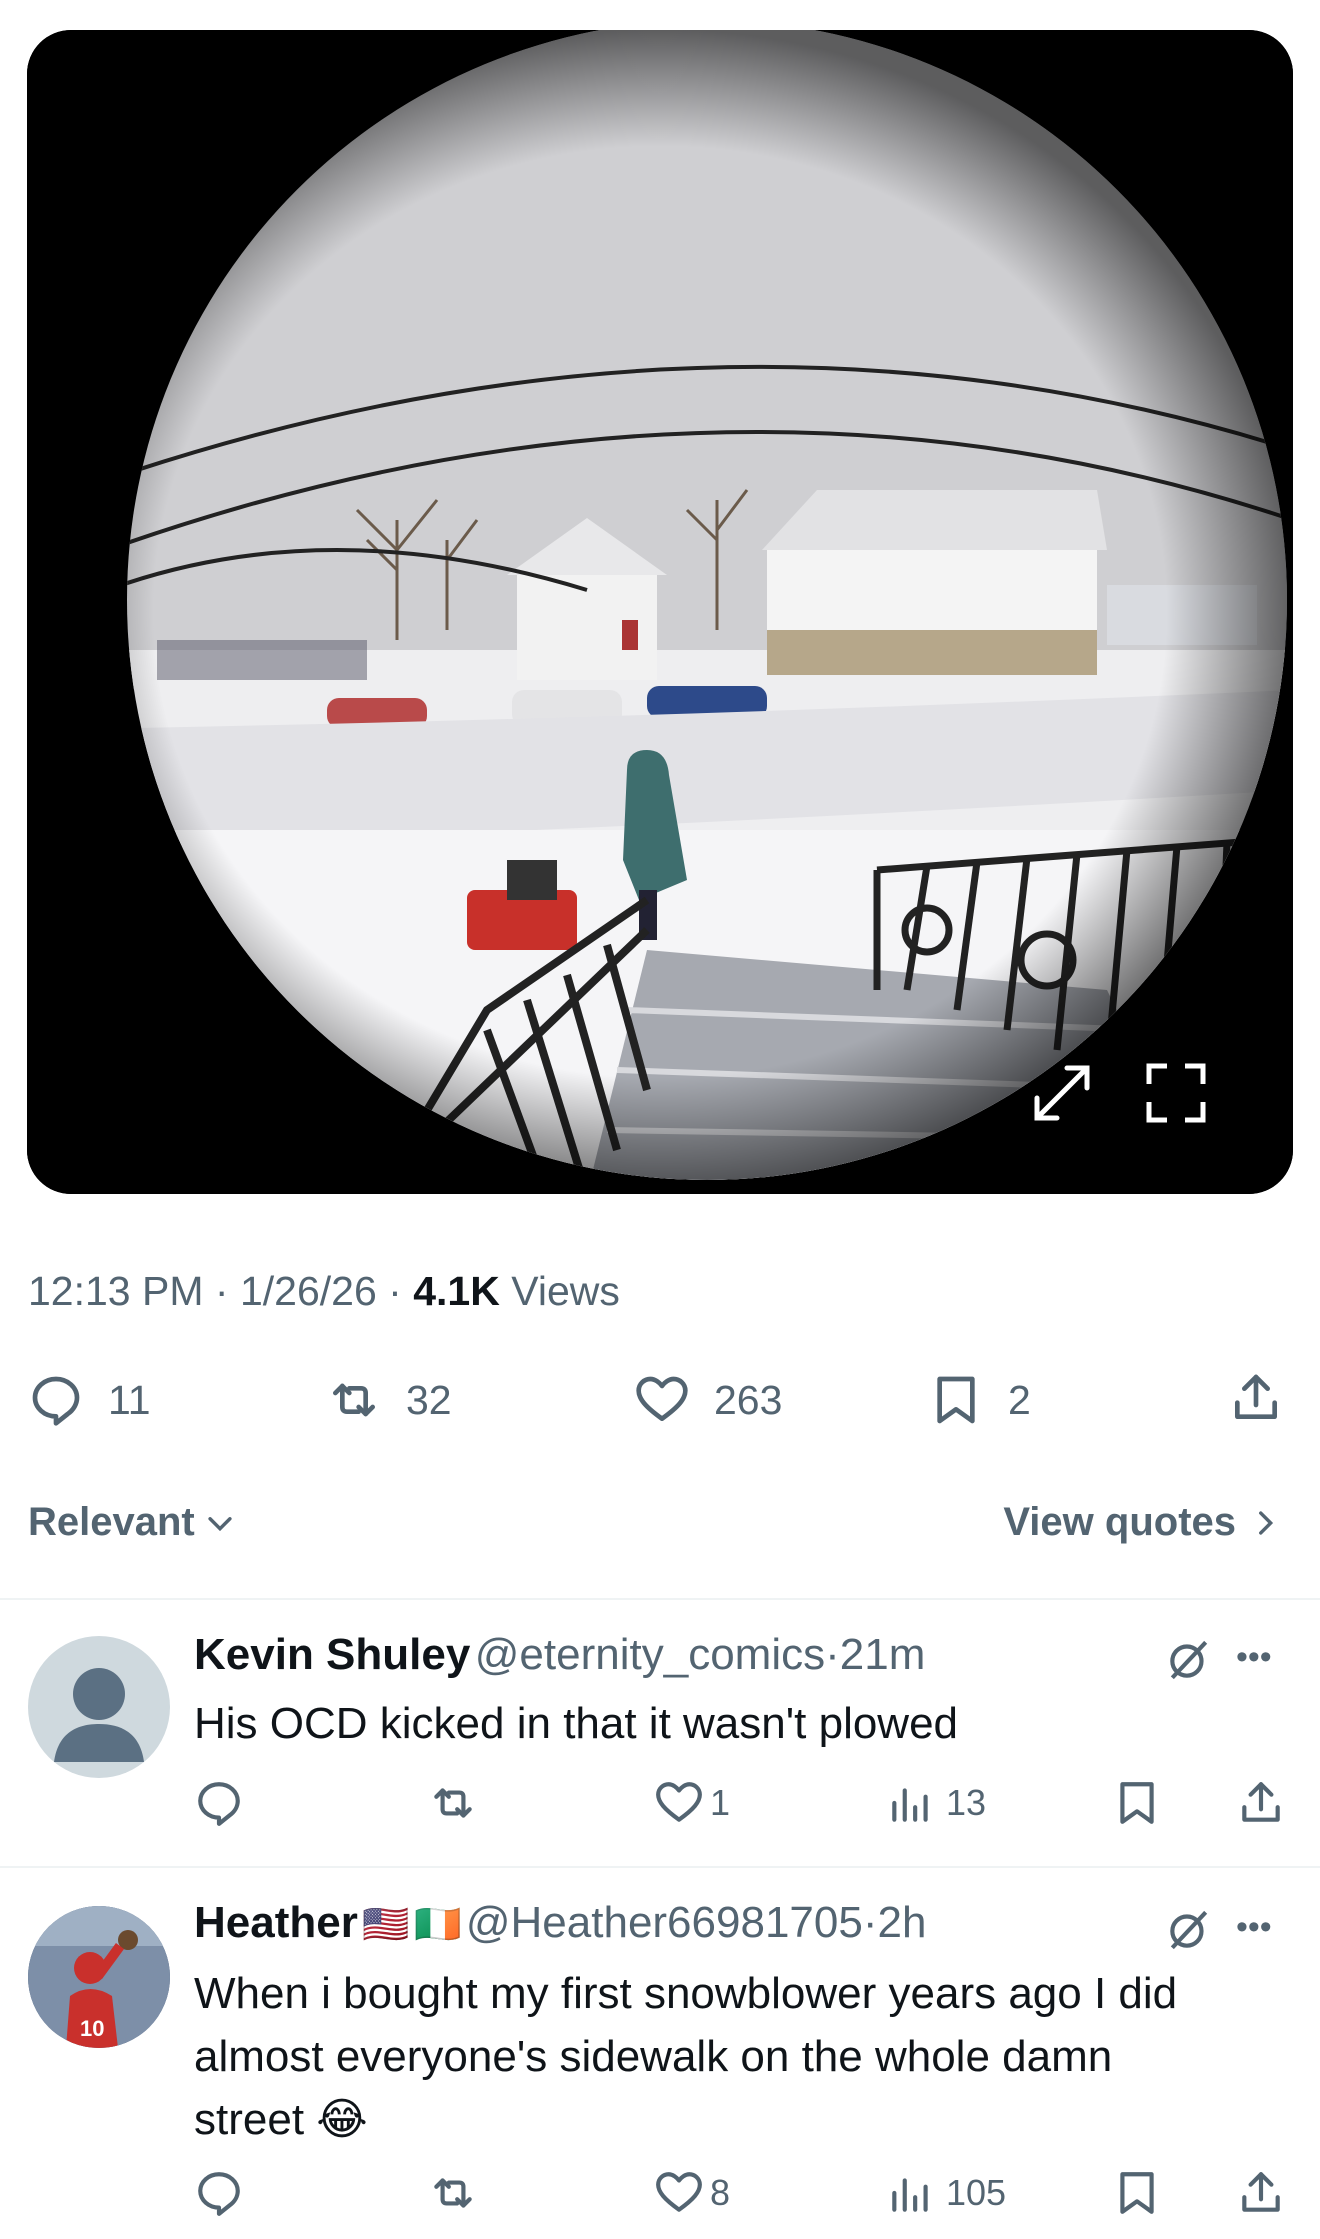  Describe the element at coordinates (976, 2192) in the screenshot. I see `views-count: 105` at that location.